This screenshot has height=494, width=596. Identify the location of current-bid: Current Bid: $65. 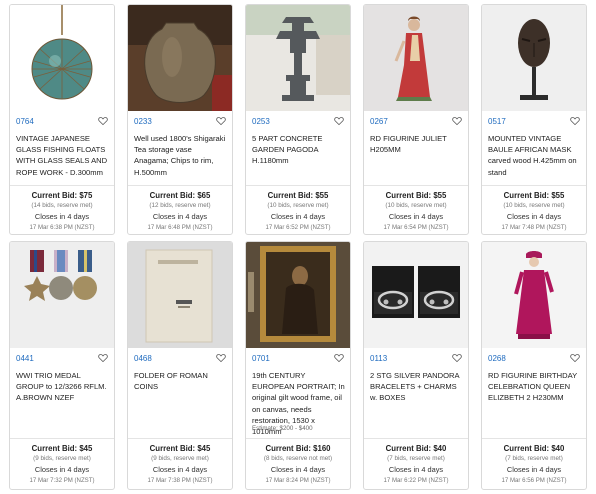
(180, 195).